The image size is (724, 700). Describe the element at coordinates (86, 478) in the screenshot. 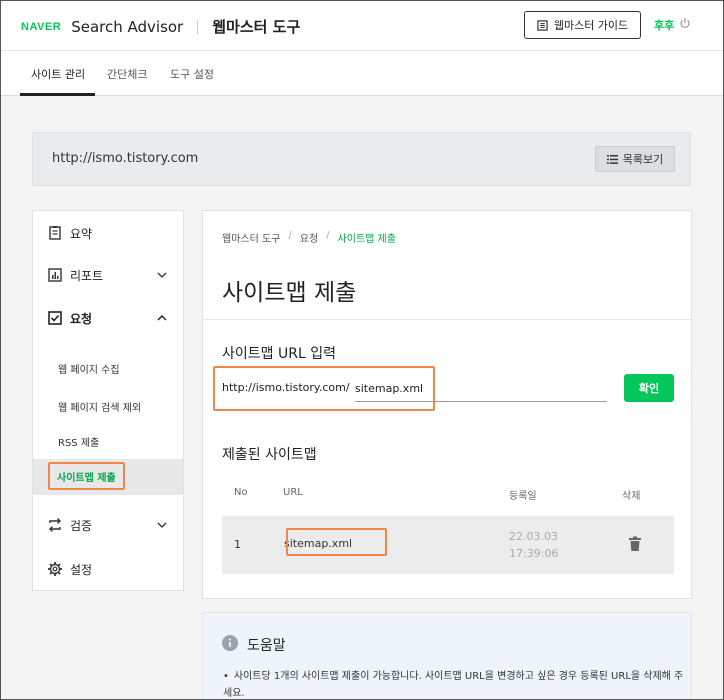

I see `subitem-label: 사이트맵 제출` at that location.